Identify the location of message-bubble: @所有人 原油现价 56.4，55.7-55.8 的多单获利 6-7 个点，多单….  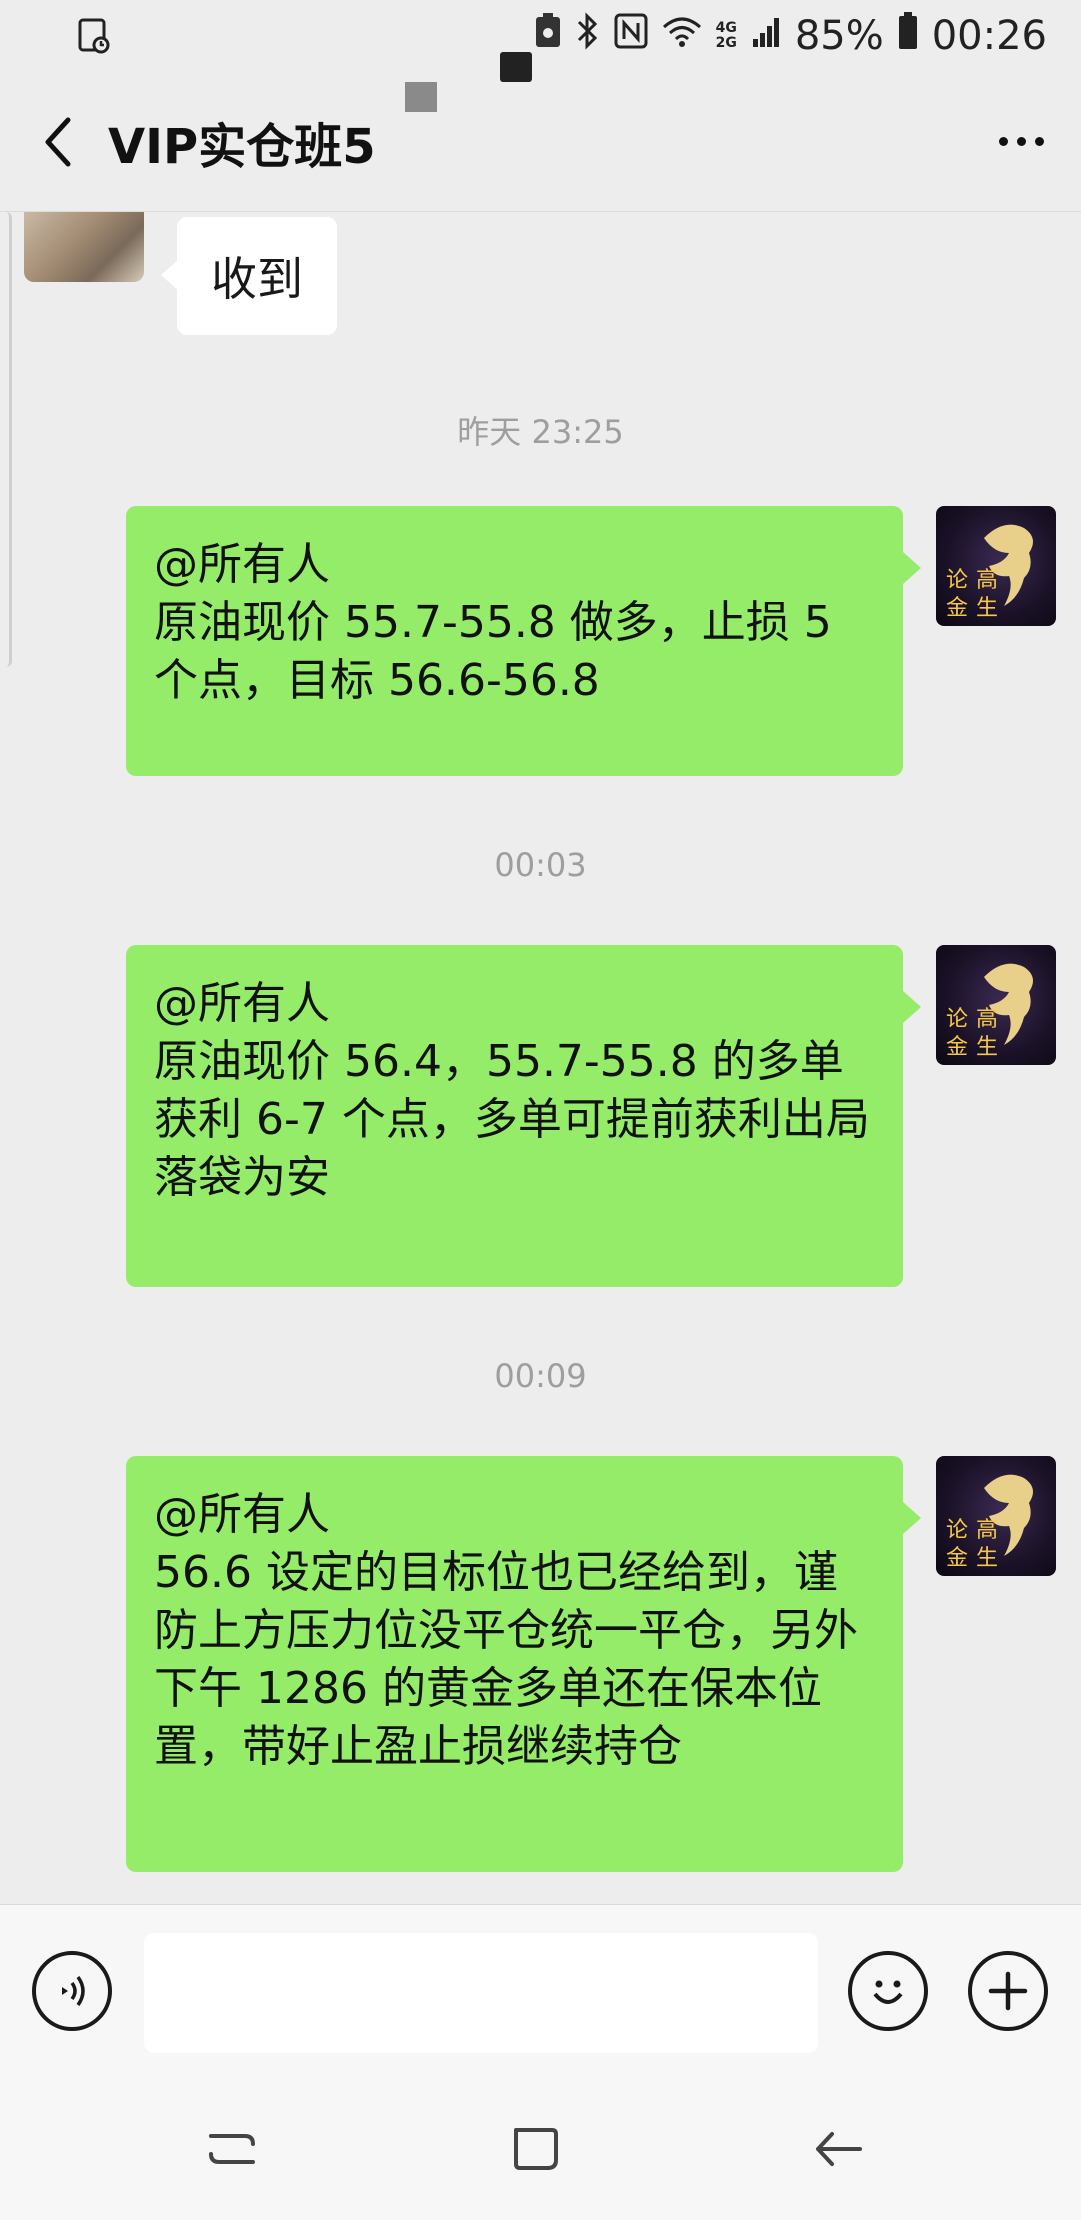
(523, 1116).